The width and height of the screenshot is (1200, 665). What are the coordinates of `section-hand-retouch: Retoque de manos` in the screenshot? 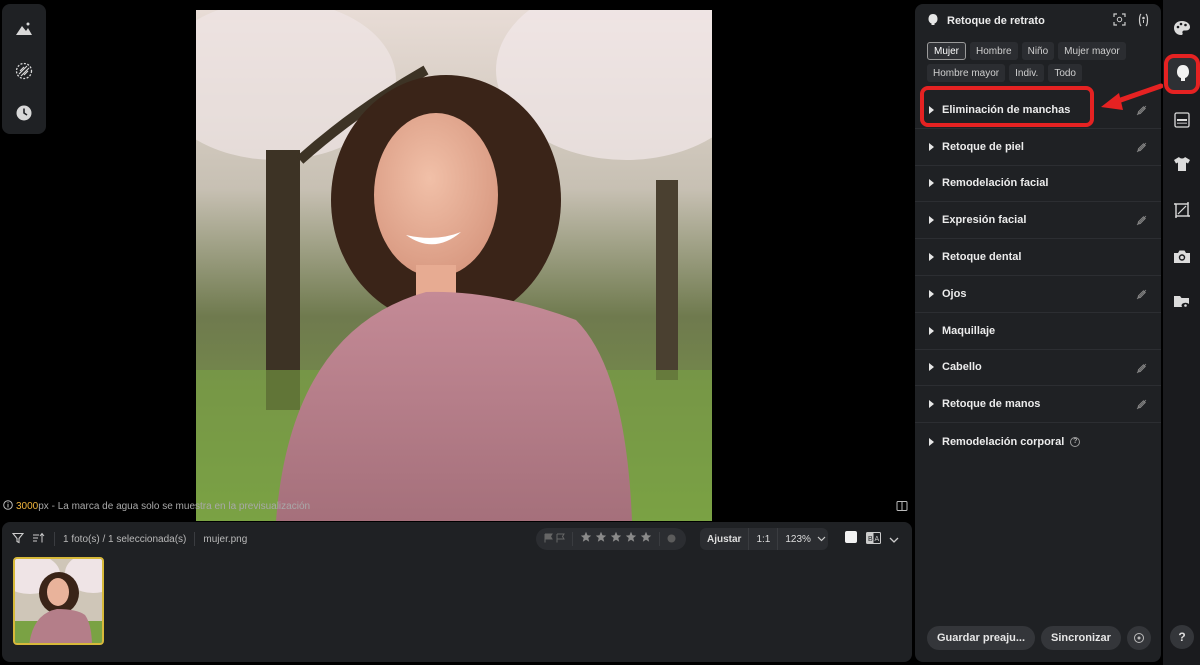 It's located at (1038, 405).